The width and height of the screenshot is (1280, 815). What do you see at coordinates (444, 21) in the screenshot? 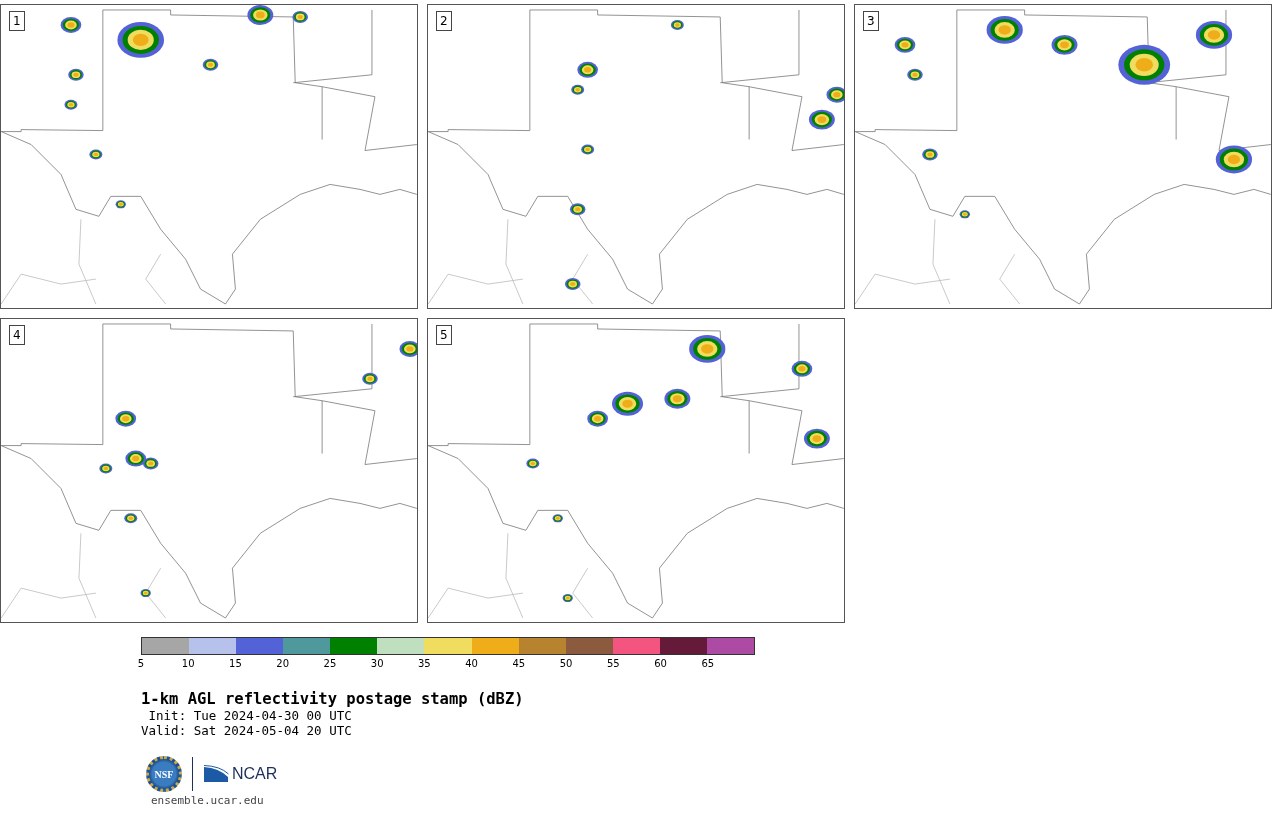
I see `panel-number: 2` at bounding box center [444, 21].